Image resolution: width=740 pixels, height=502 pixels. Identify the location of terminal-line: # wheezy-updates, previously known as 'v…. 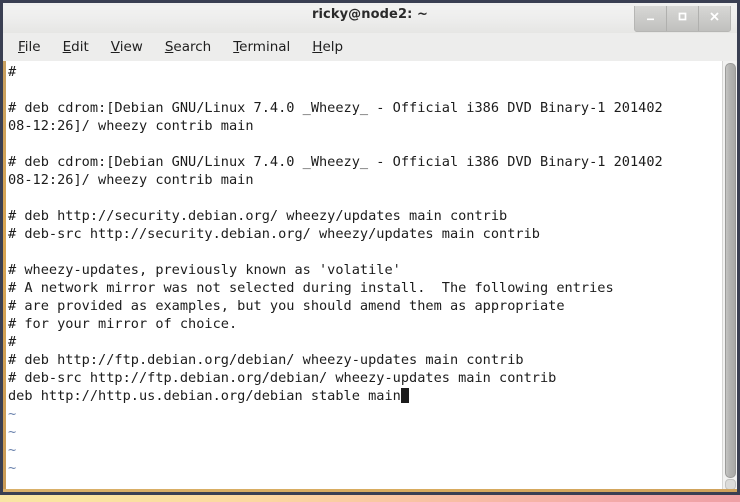
(204, 270).